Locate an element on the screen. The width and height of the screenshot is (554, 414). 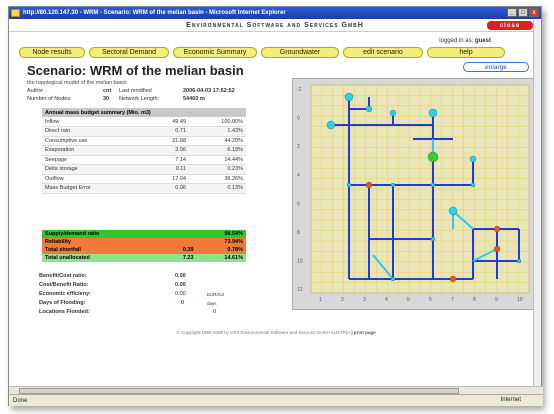
flooding-label: Days of Flooding: is located at coordinates (62, 303).